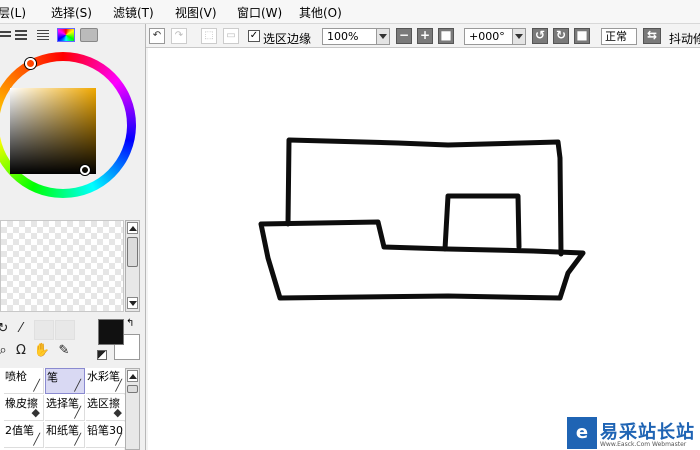 This screenshot has height=450, width=700. Describe the element at coordinates (356, 36) in the screenshot. I see `zoom-select: 100%` at that location.